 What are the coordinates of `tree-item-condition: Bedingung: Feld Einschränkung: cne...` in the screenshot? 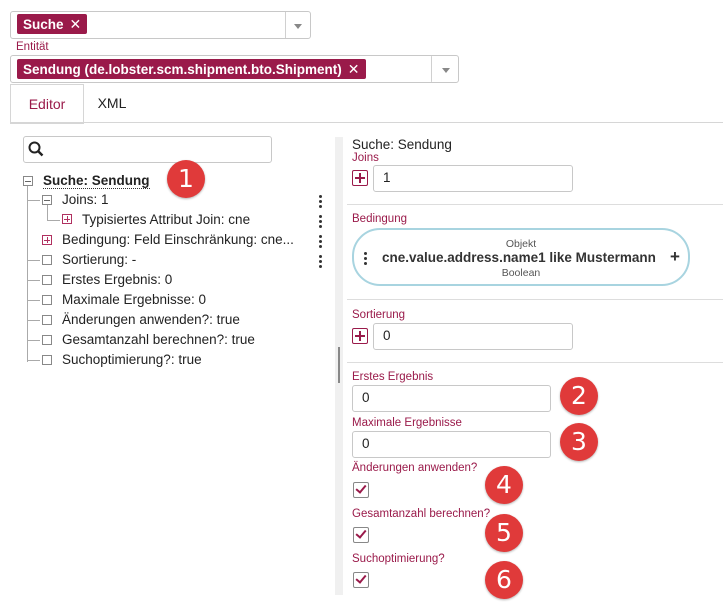 It's located at (189, 239).